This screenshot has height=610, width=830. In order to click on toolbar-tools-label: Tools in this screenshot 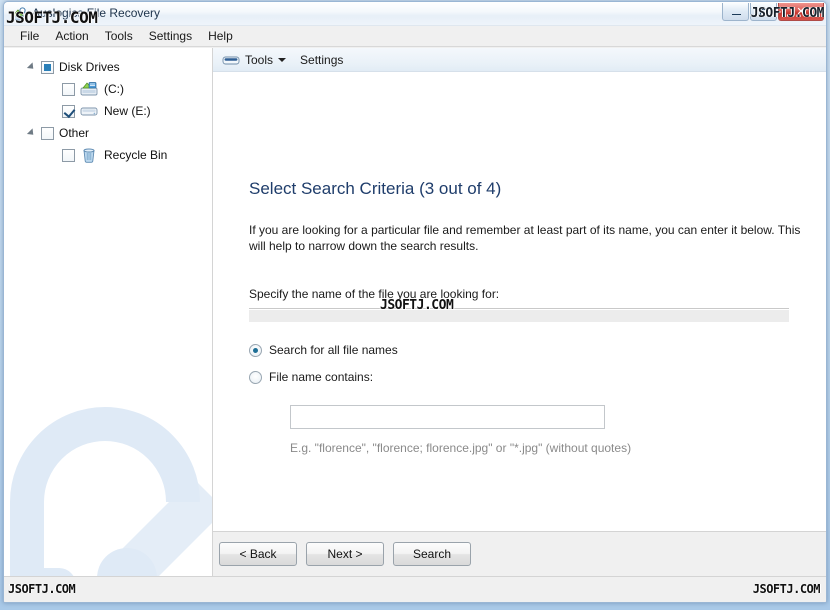, I will do `click(259, 59)`.